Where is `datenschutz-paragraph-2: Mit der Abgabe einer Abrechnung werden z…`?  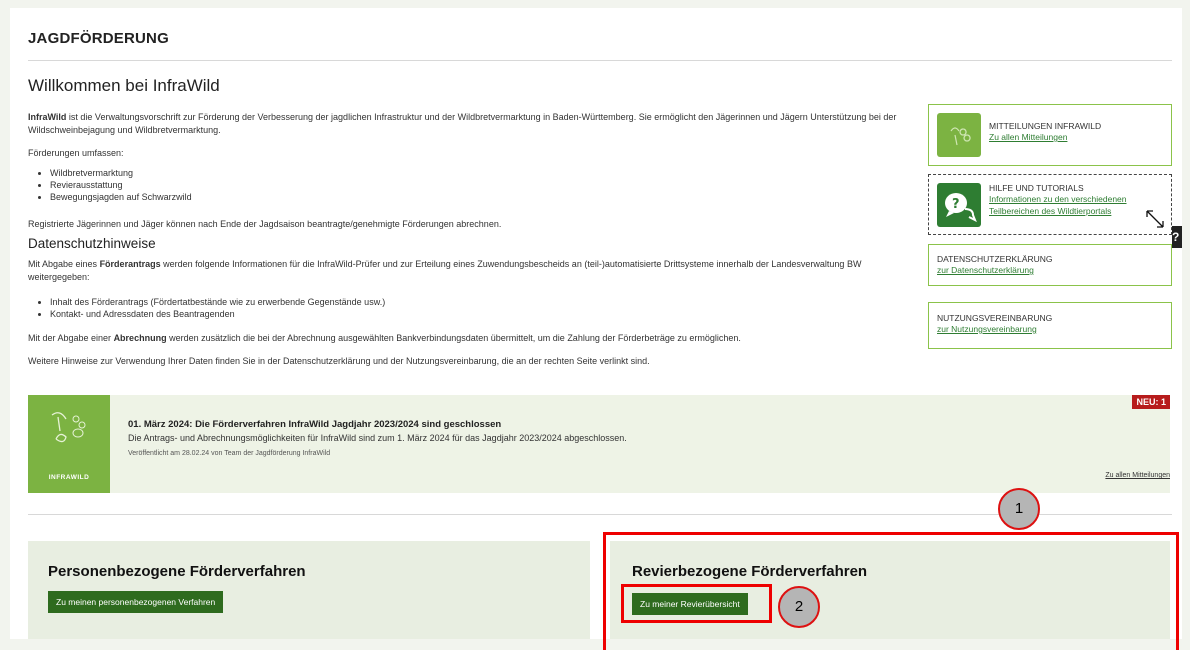 datenschutz-paragraph-2: Mit der Abgabe einer Abrechnung werden z… is located at coordinates (473, 338).